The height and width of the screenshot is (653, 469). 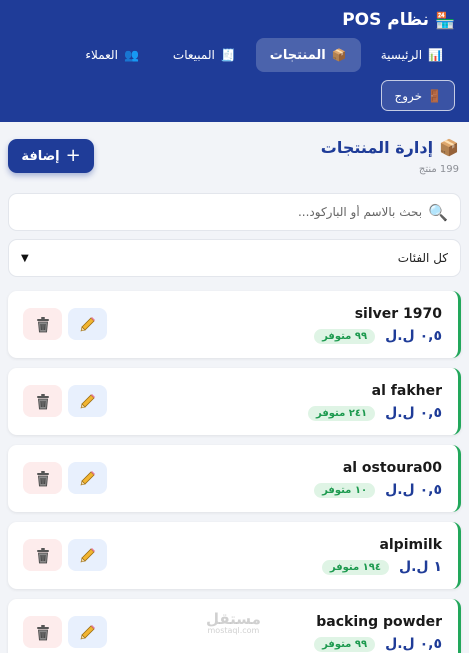 What do you see at coordinates (101, 55) in the screenshot?
I see `nav-customers-label: العملاء` at bounding box center [101, 55].